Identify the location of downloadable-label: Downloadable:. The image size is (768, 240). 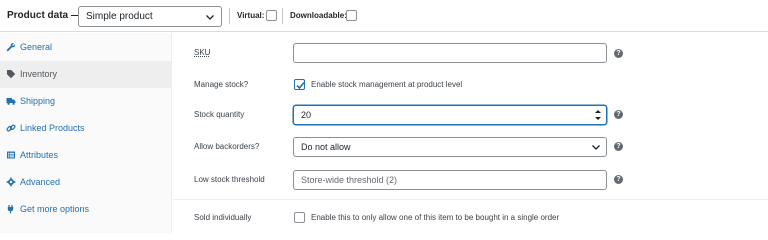
(318, 15).